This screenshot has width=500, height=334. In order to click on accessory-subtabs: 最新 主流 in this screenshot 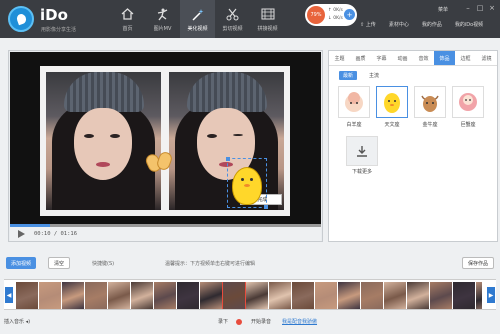, I will do `click(418, 75)`.